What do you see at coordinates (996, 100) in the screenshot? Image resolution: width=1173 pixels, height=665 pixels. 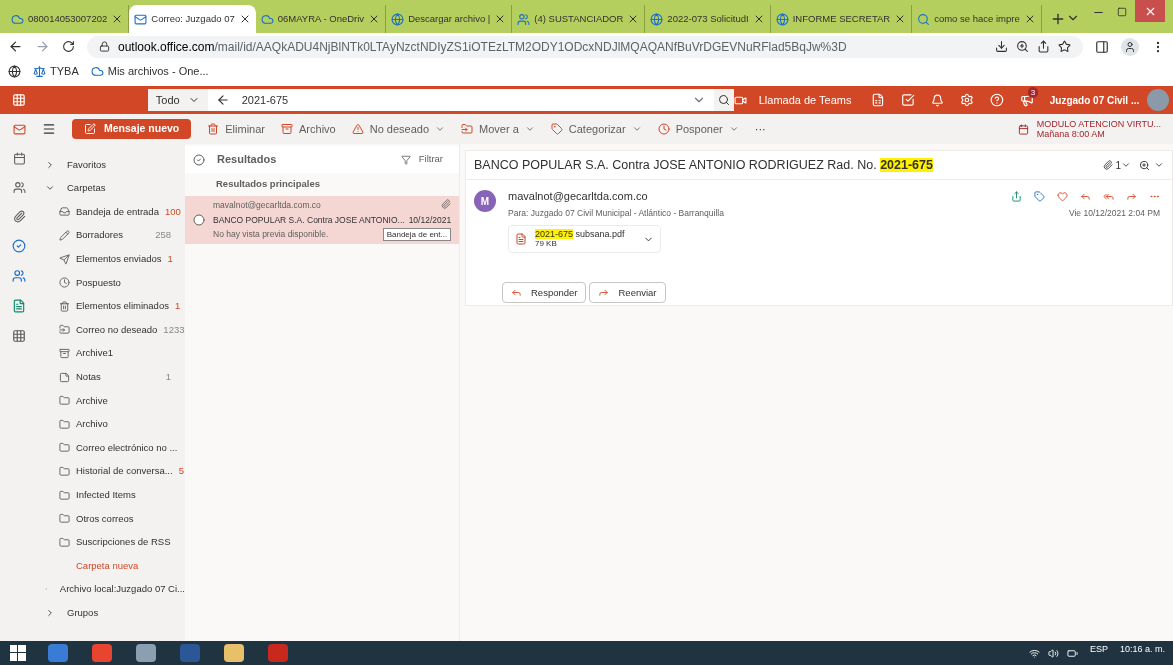 I see `help-icon` at bounding box center [996, 100].